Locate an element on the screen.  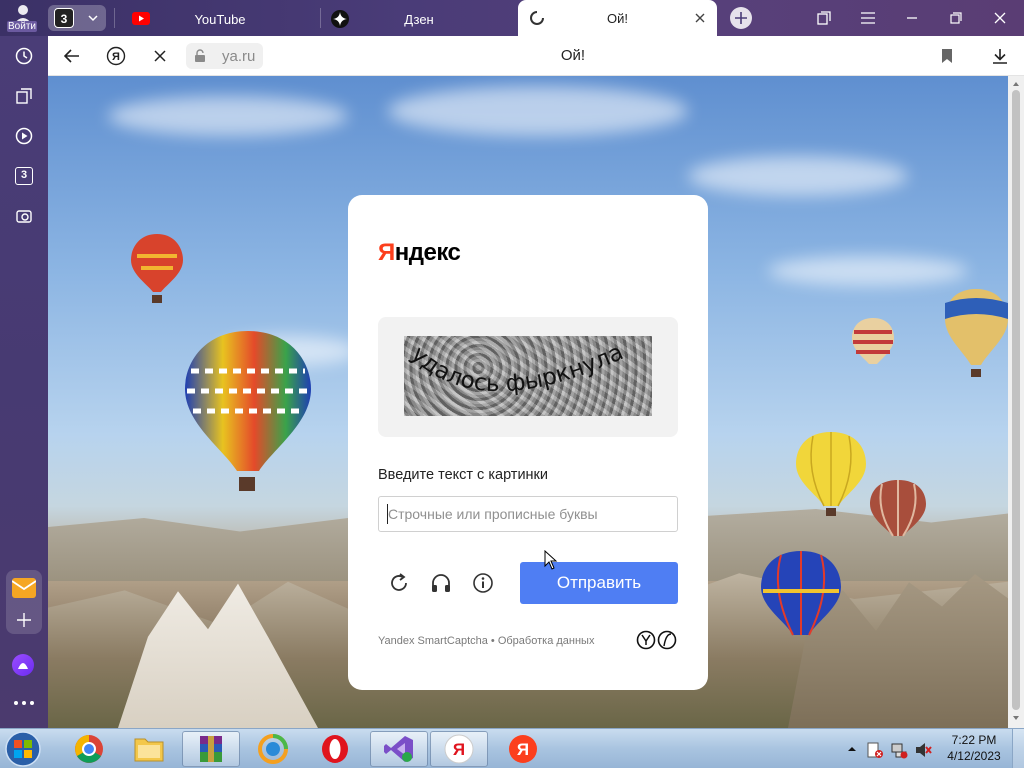
file-explorer-icon is located at coordinates (149, 750).